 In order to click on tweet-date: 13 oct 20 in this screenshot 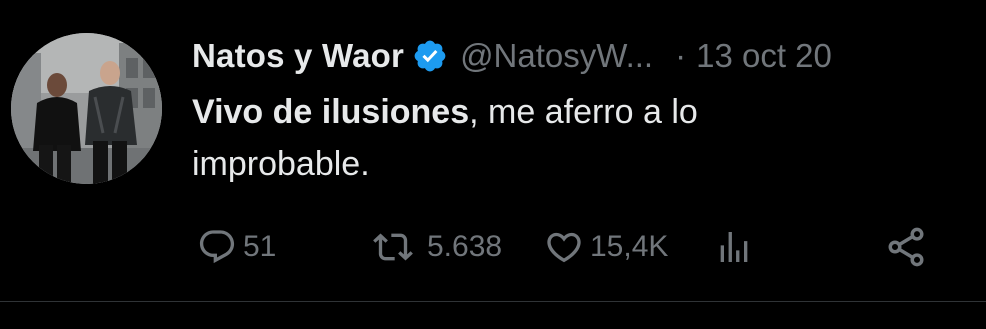, I will do `click(764, 56)`.